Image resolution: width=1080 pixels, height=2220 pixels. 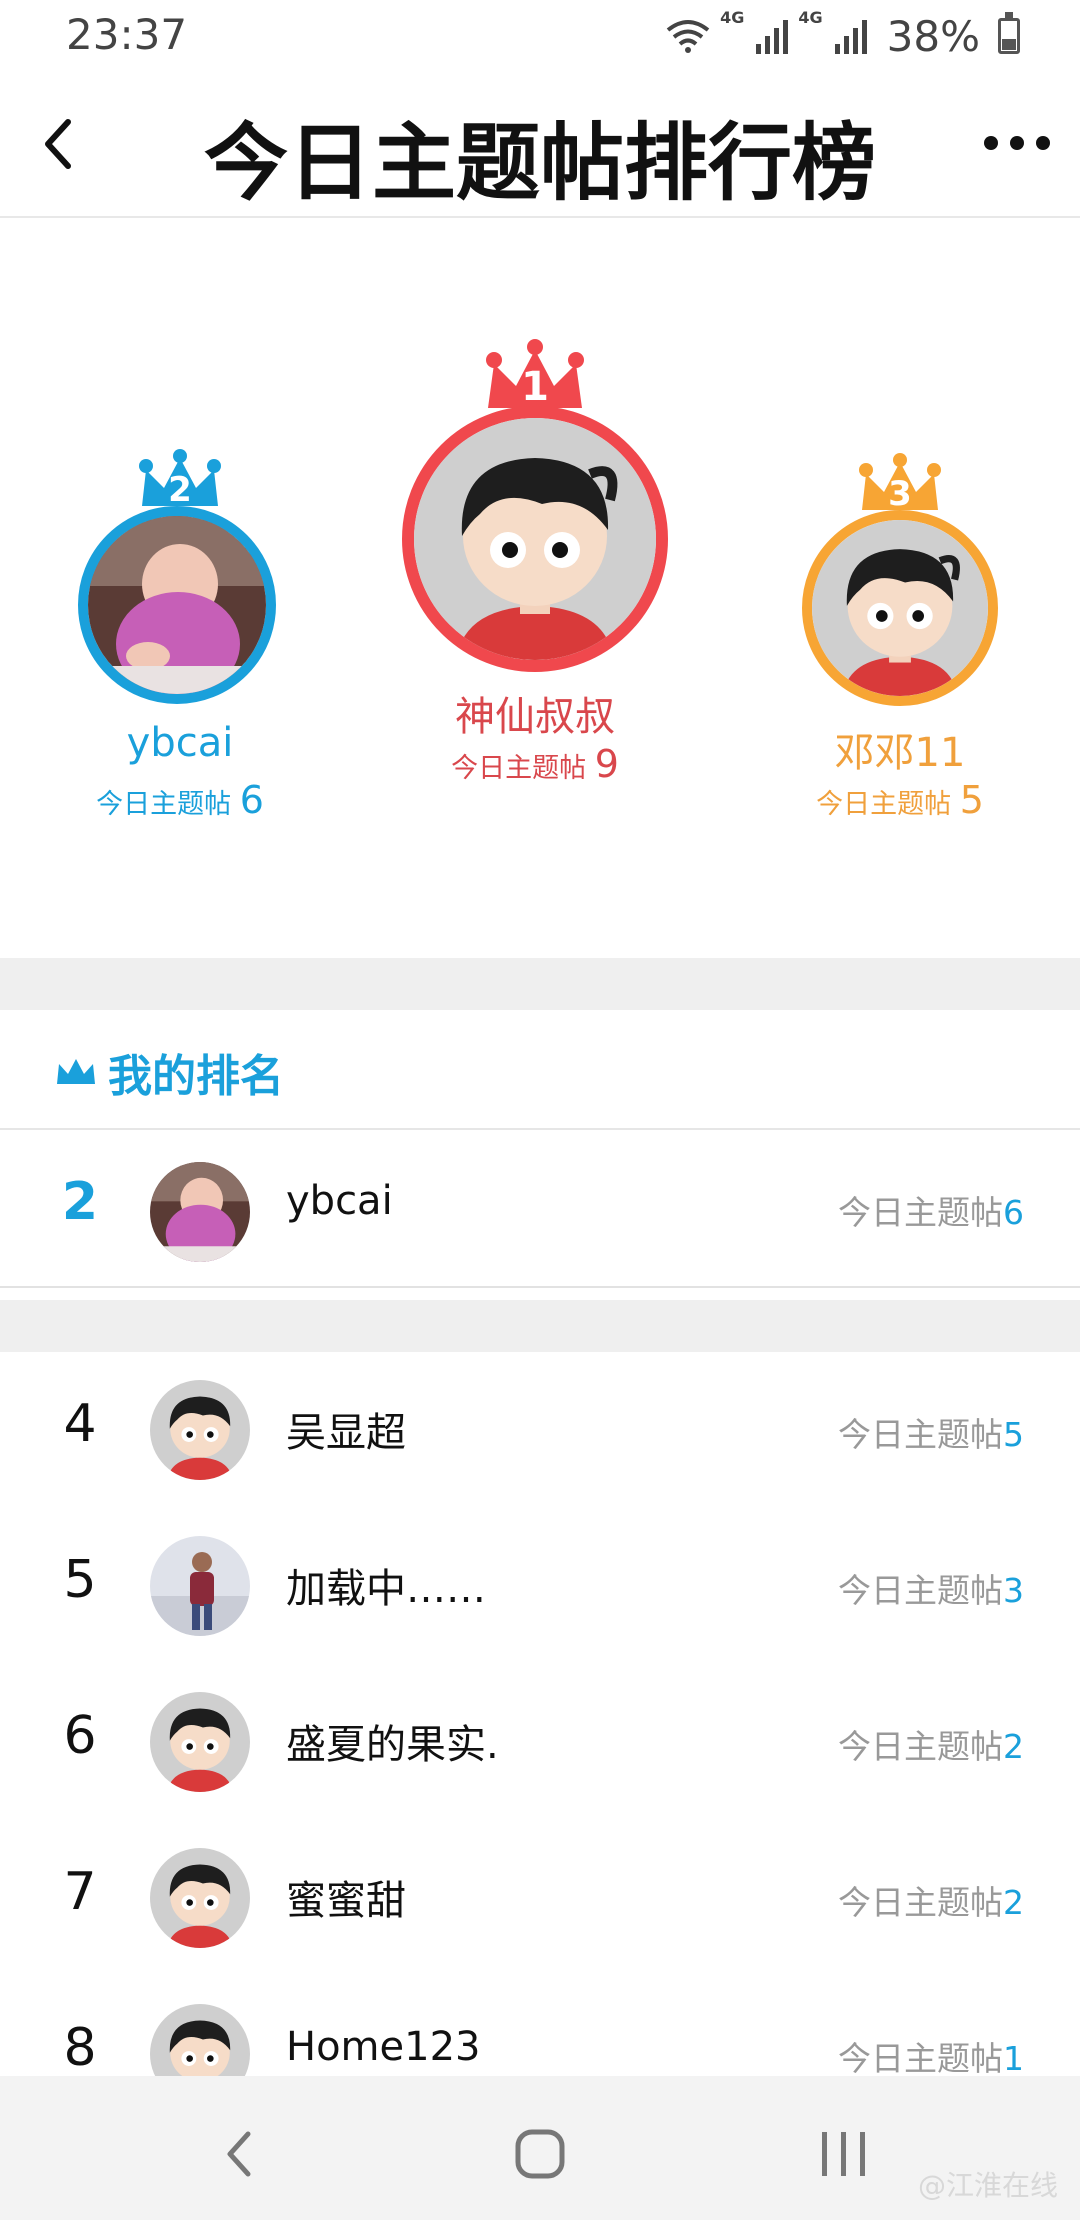 What do you see at coordinates (76, 1071) in the screenshot?
I see `crown-icon` at bounding box center [76, 1071].